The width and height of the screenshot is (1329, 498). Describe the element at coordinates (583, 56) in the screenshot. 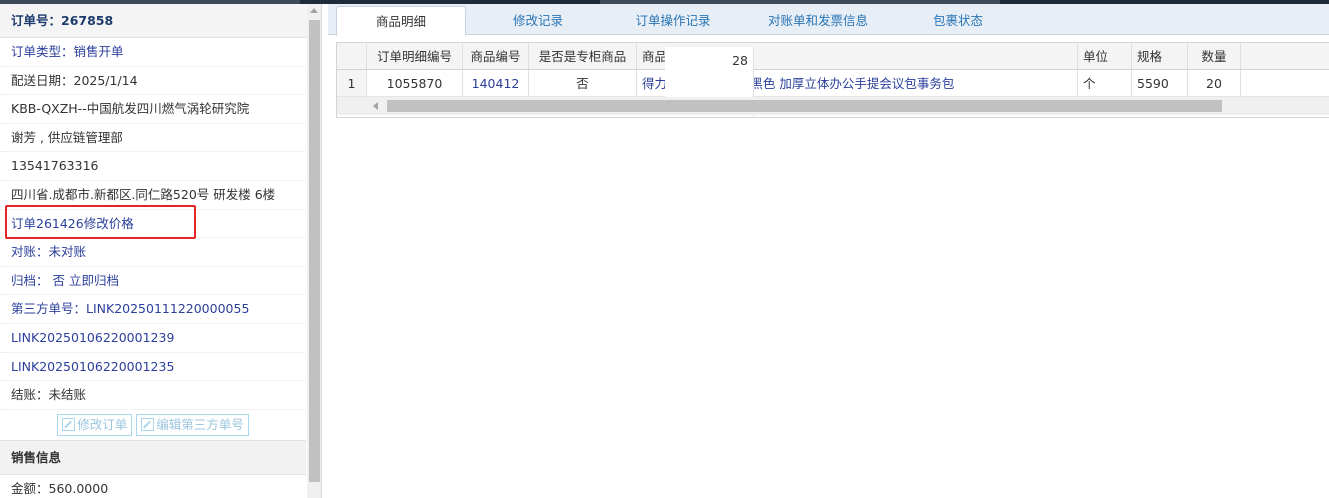

I see `column-header-counter-product: 是否是专柜商品` at that location.